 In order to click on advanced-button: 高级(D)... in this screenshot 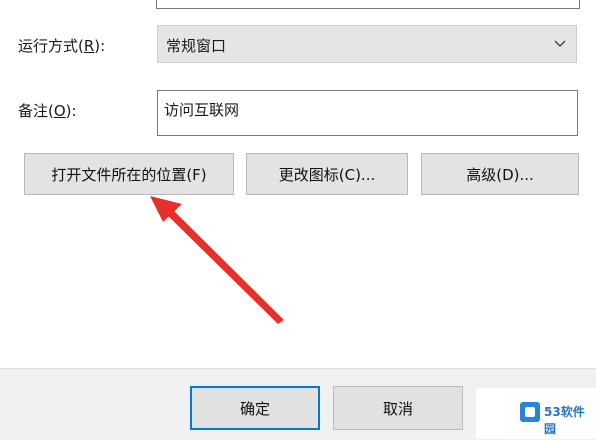, I will do `click(500, 174)`.